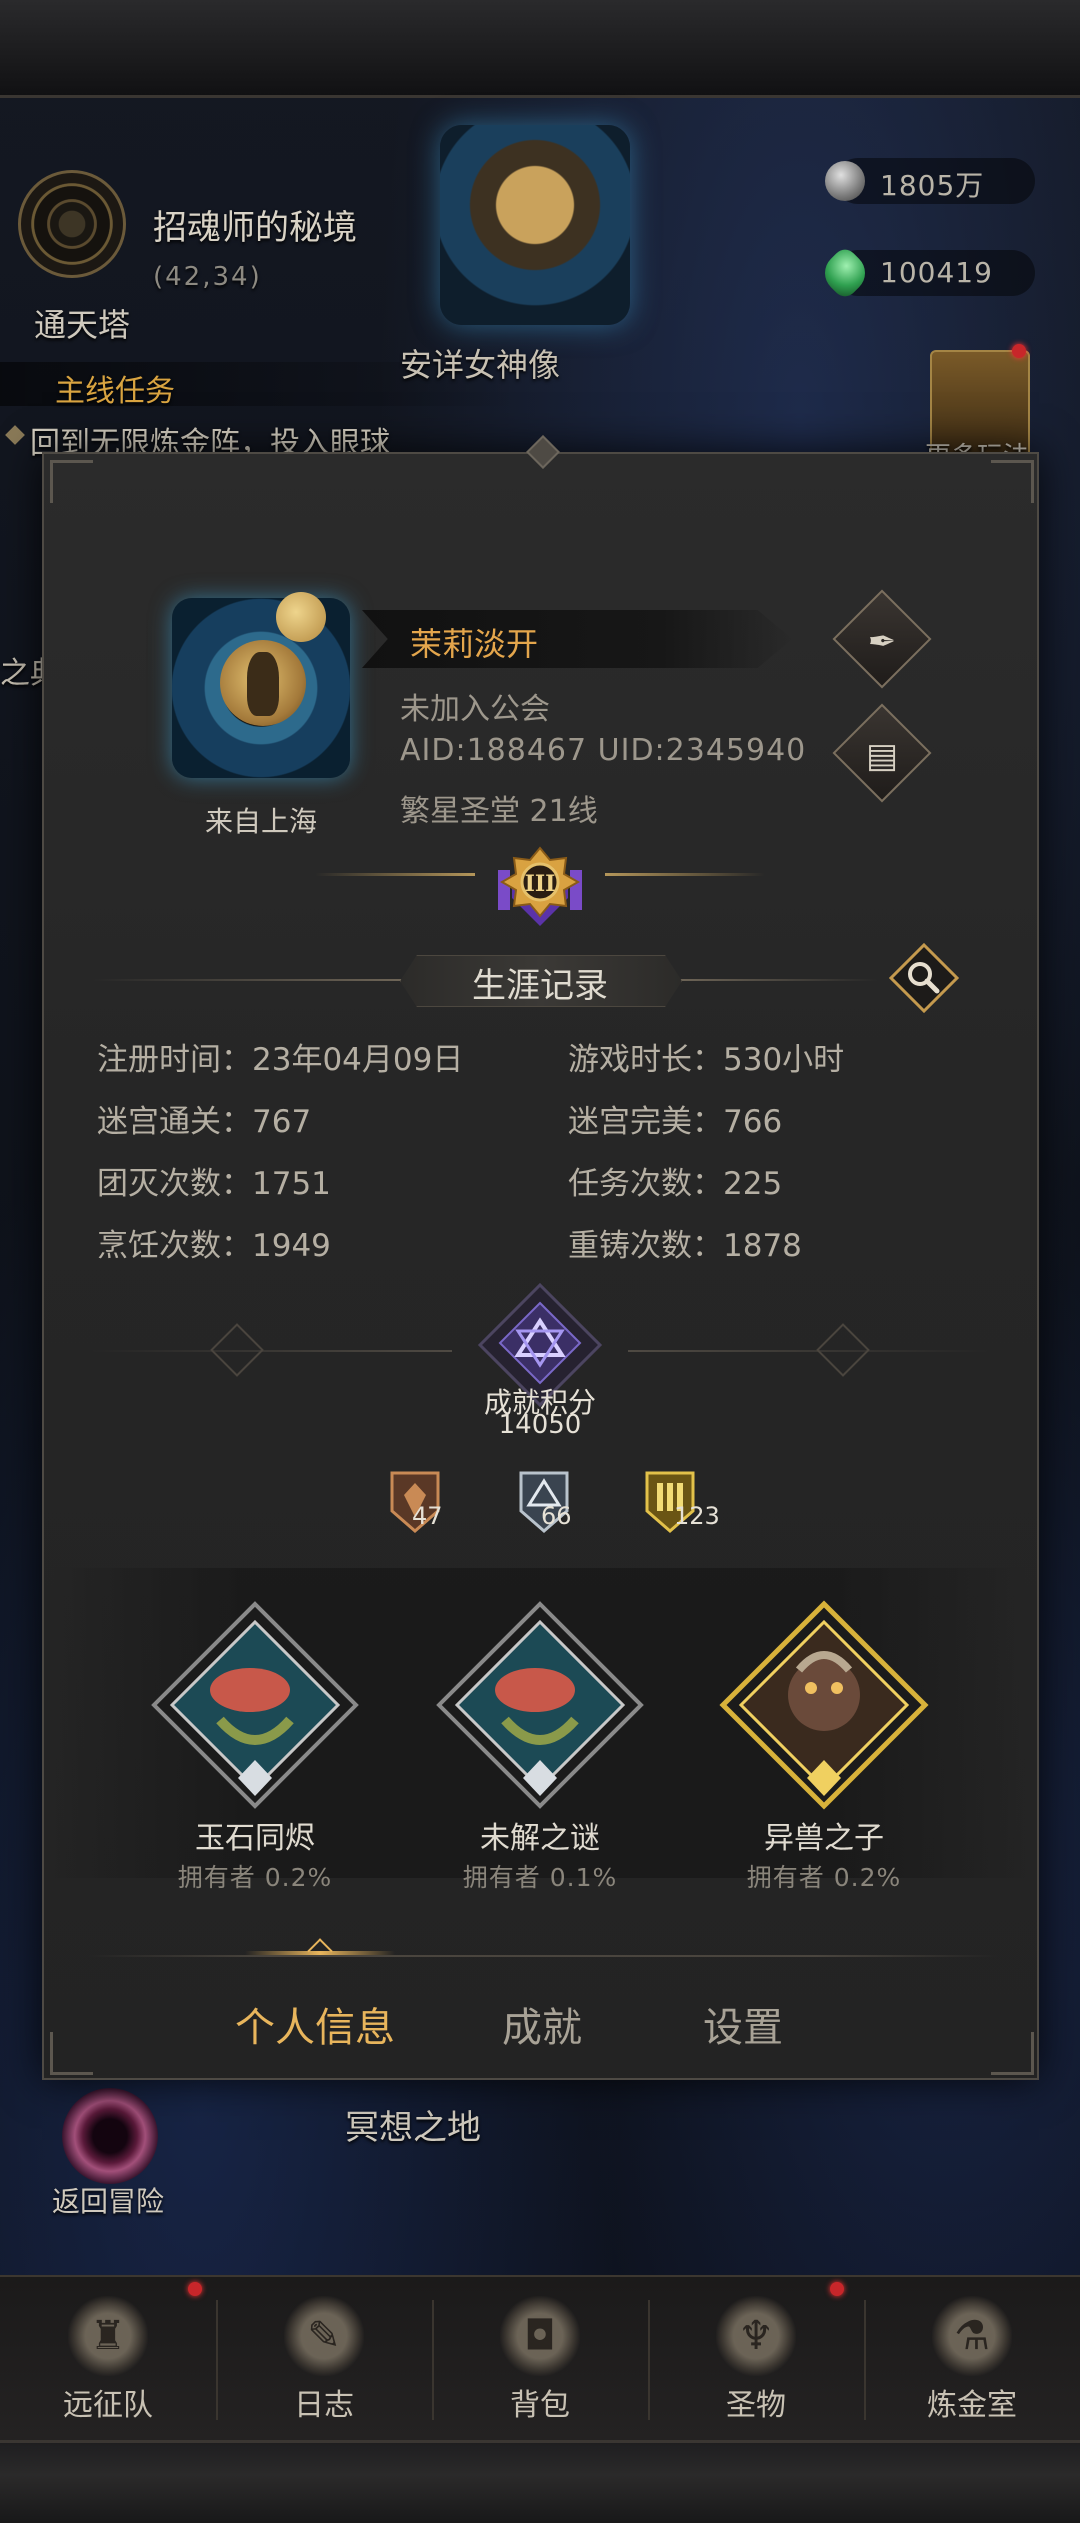 Image resolution: width=1080 pixels, height=2523 pixels. I want to click on search-button, so click(924, 978).